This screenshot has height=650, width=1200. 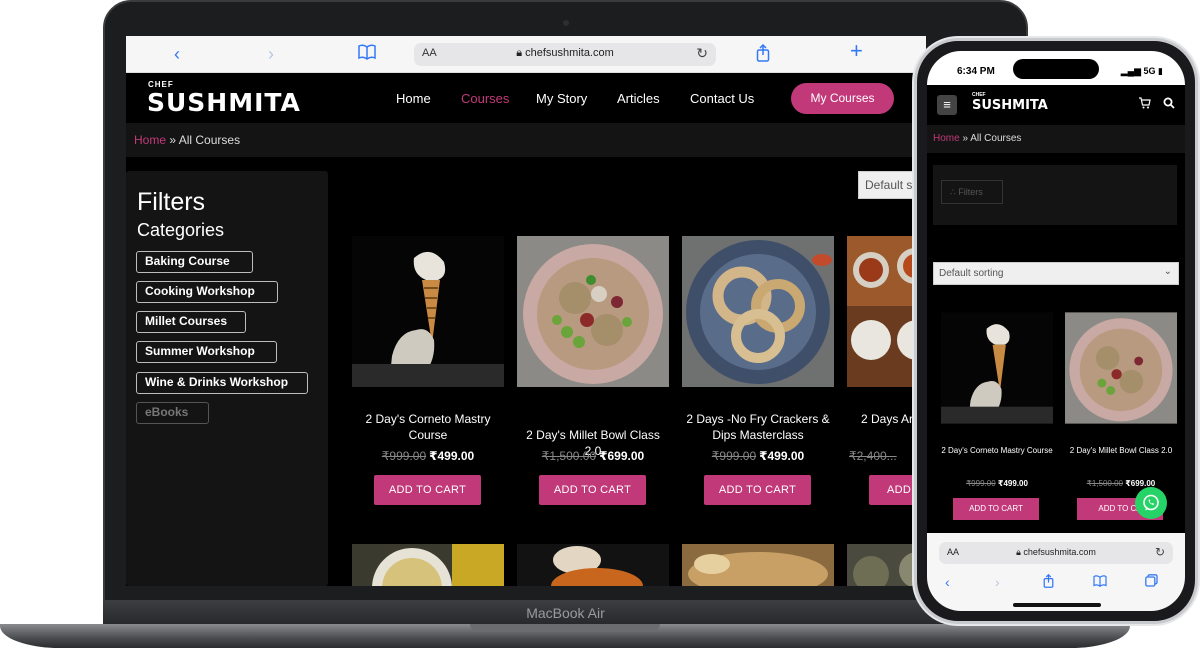 What do you see at coordinates (1151, 582) in the screenshot?
I see `tabs-icon` at bounding box center [1151, 582].